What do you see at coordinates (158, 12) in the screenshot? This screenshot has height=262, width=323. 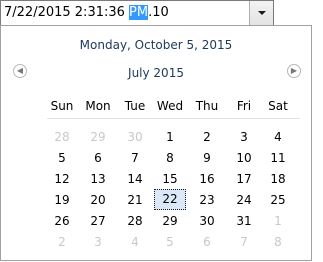 I see `datetime-value-fraction: .10` at bounding box center [158, 12].